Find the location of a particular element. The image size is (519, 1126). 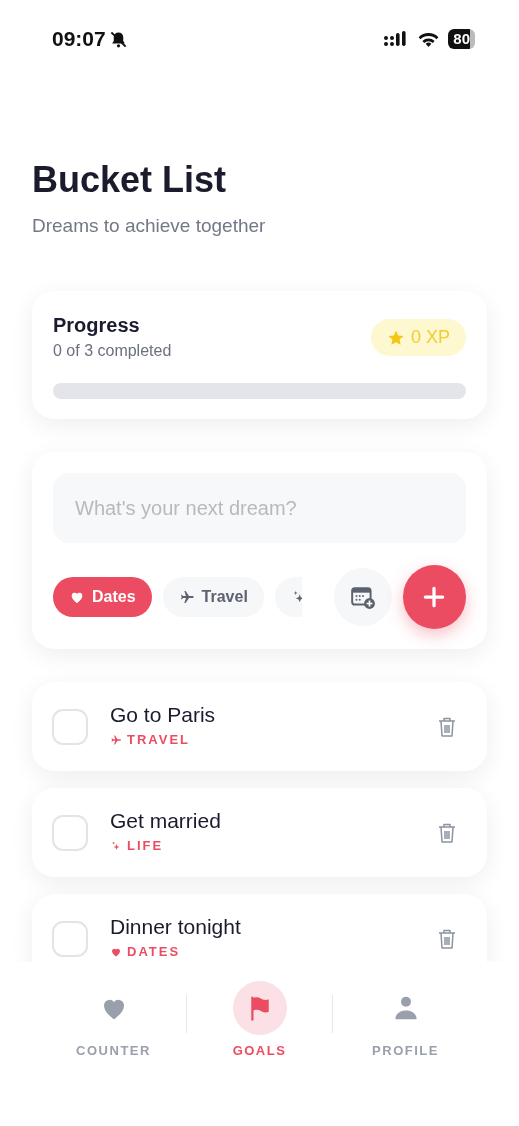

tab-item: COUNTER is located at coordinates (113, 1019).